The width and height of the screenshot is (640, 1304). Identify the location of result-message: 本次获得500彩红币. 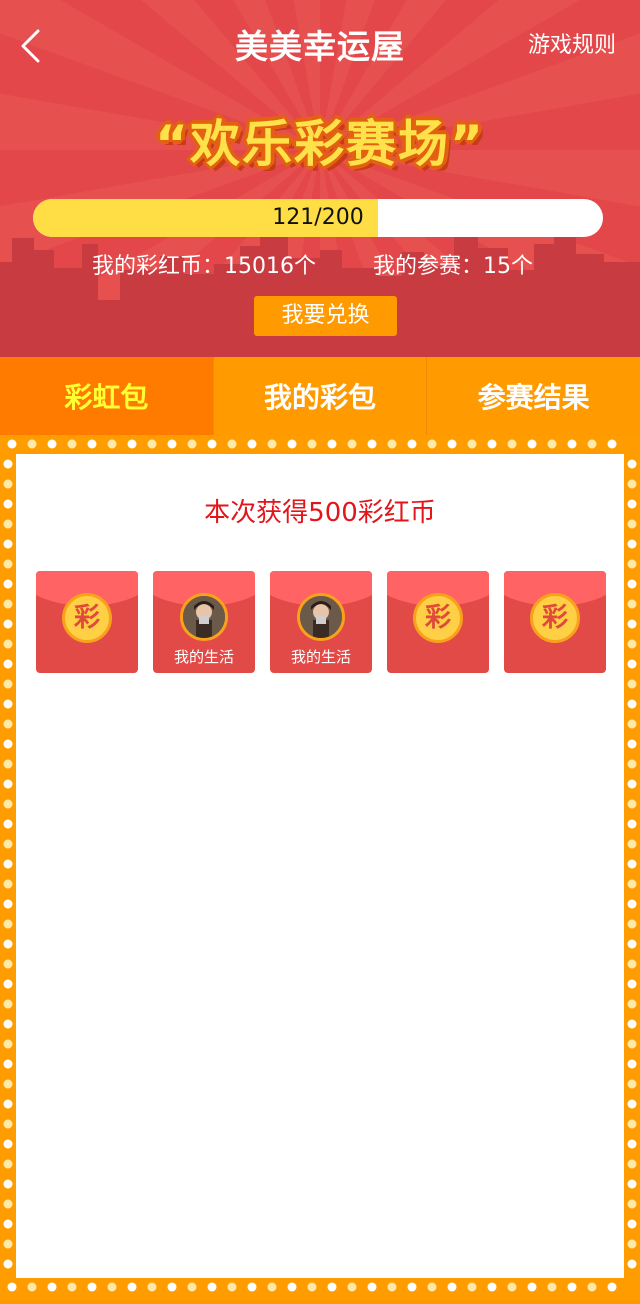
(320, 513).